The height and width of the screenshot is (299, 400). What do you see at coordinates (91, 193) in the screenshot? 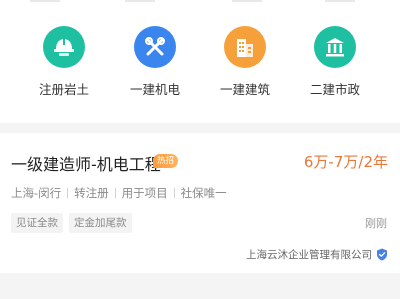
I see `meta-item: 转注册` at bounding box center [91, 193].